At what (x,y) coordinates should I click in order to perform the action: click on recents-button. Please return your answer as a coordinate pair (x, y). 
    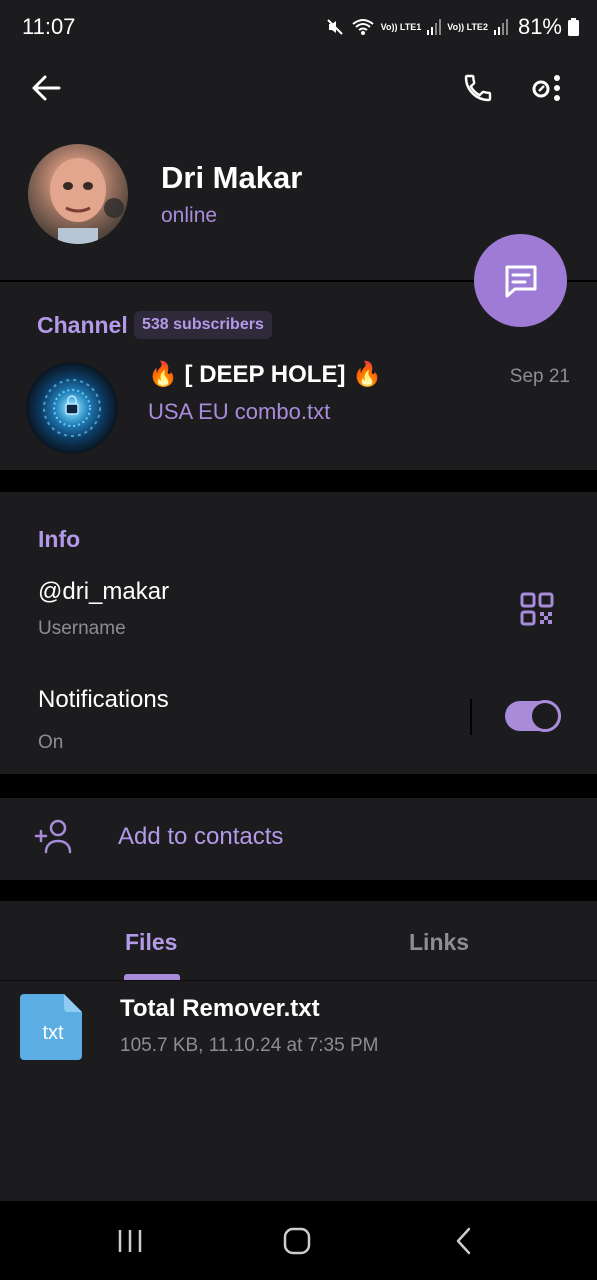
    Looking at the image, I should click on (130, 1241).